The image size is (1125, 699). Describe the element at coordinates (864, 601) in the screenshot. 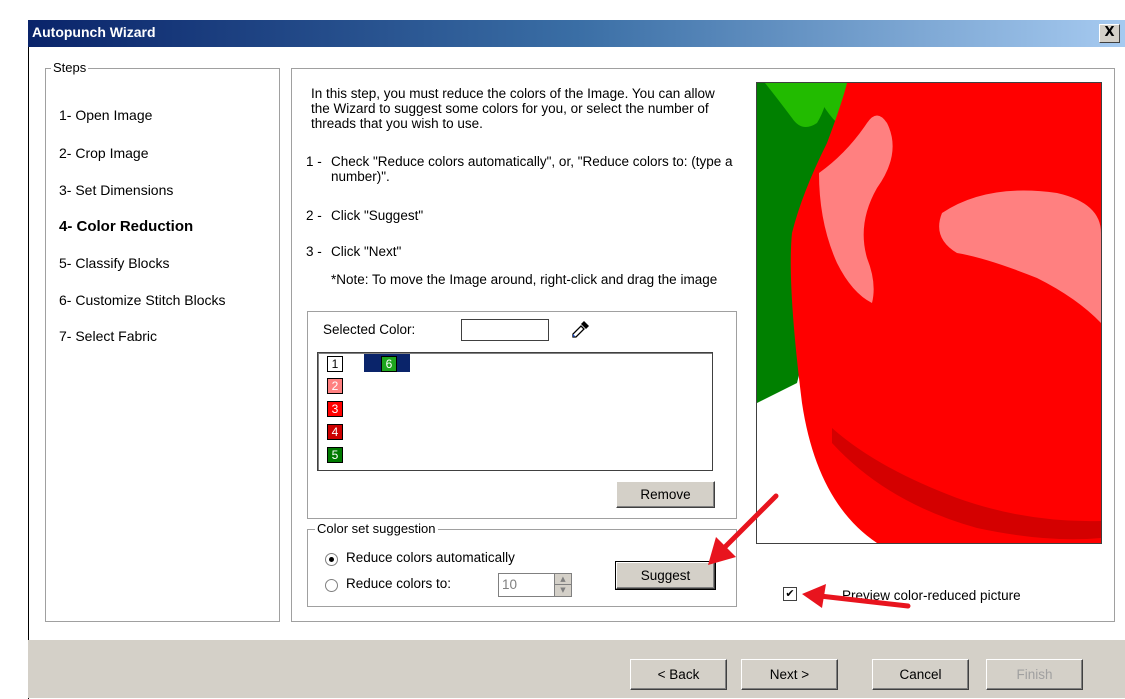

I see `arrow-to-preview-line` at that location.